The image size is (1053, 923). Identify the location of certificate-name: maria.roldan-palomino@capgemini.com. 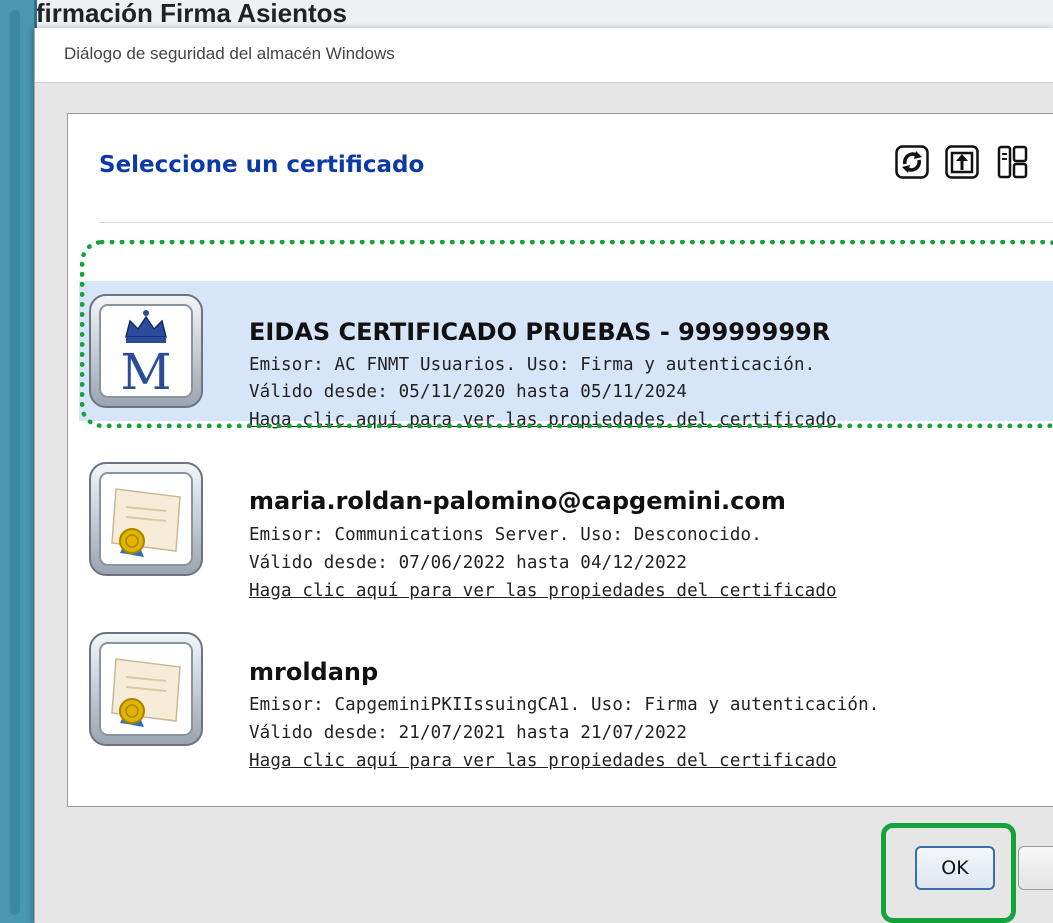
(517, 501).